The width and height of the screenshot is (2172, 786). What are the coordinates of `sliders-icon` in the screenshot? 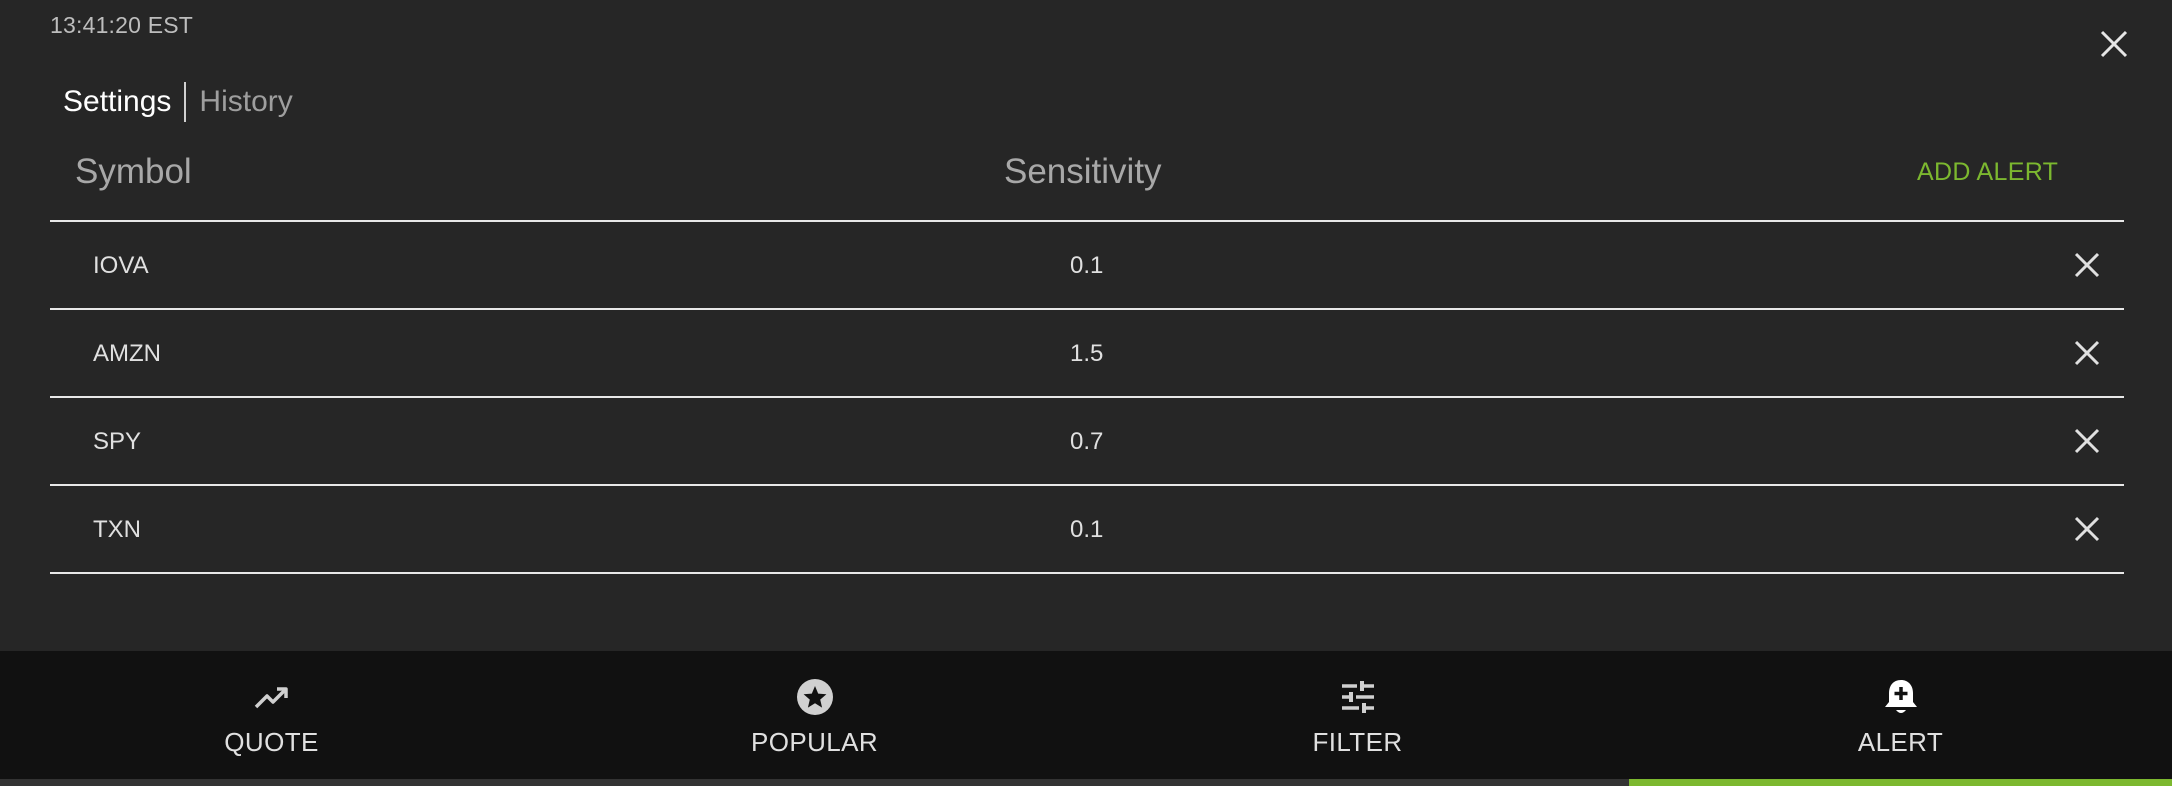 It's located at (1358, 697).